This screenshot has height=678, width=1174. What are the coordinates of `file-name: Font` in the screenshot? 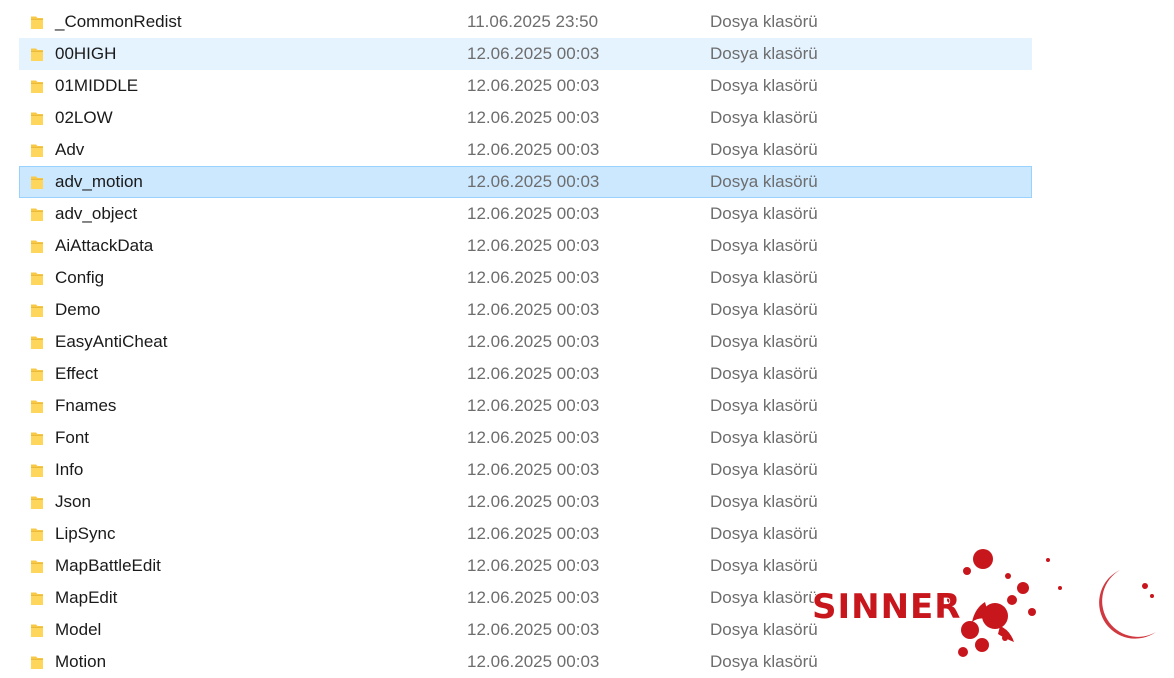 It's located at (72, 437).